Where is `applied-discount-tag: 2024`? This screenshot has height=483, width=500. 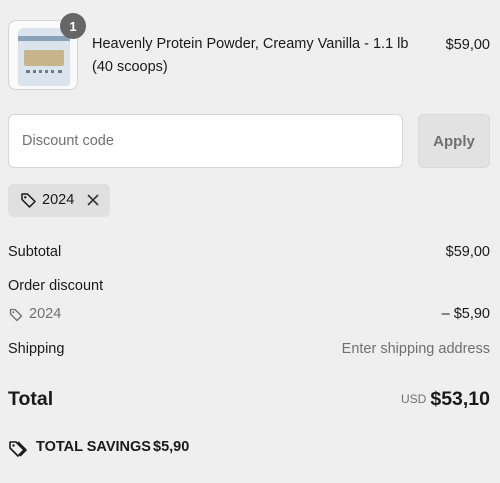
applied-discount-tag: 2024 is located at coordinates (59, 200).